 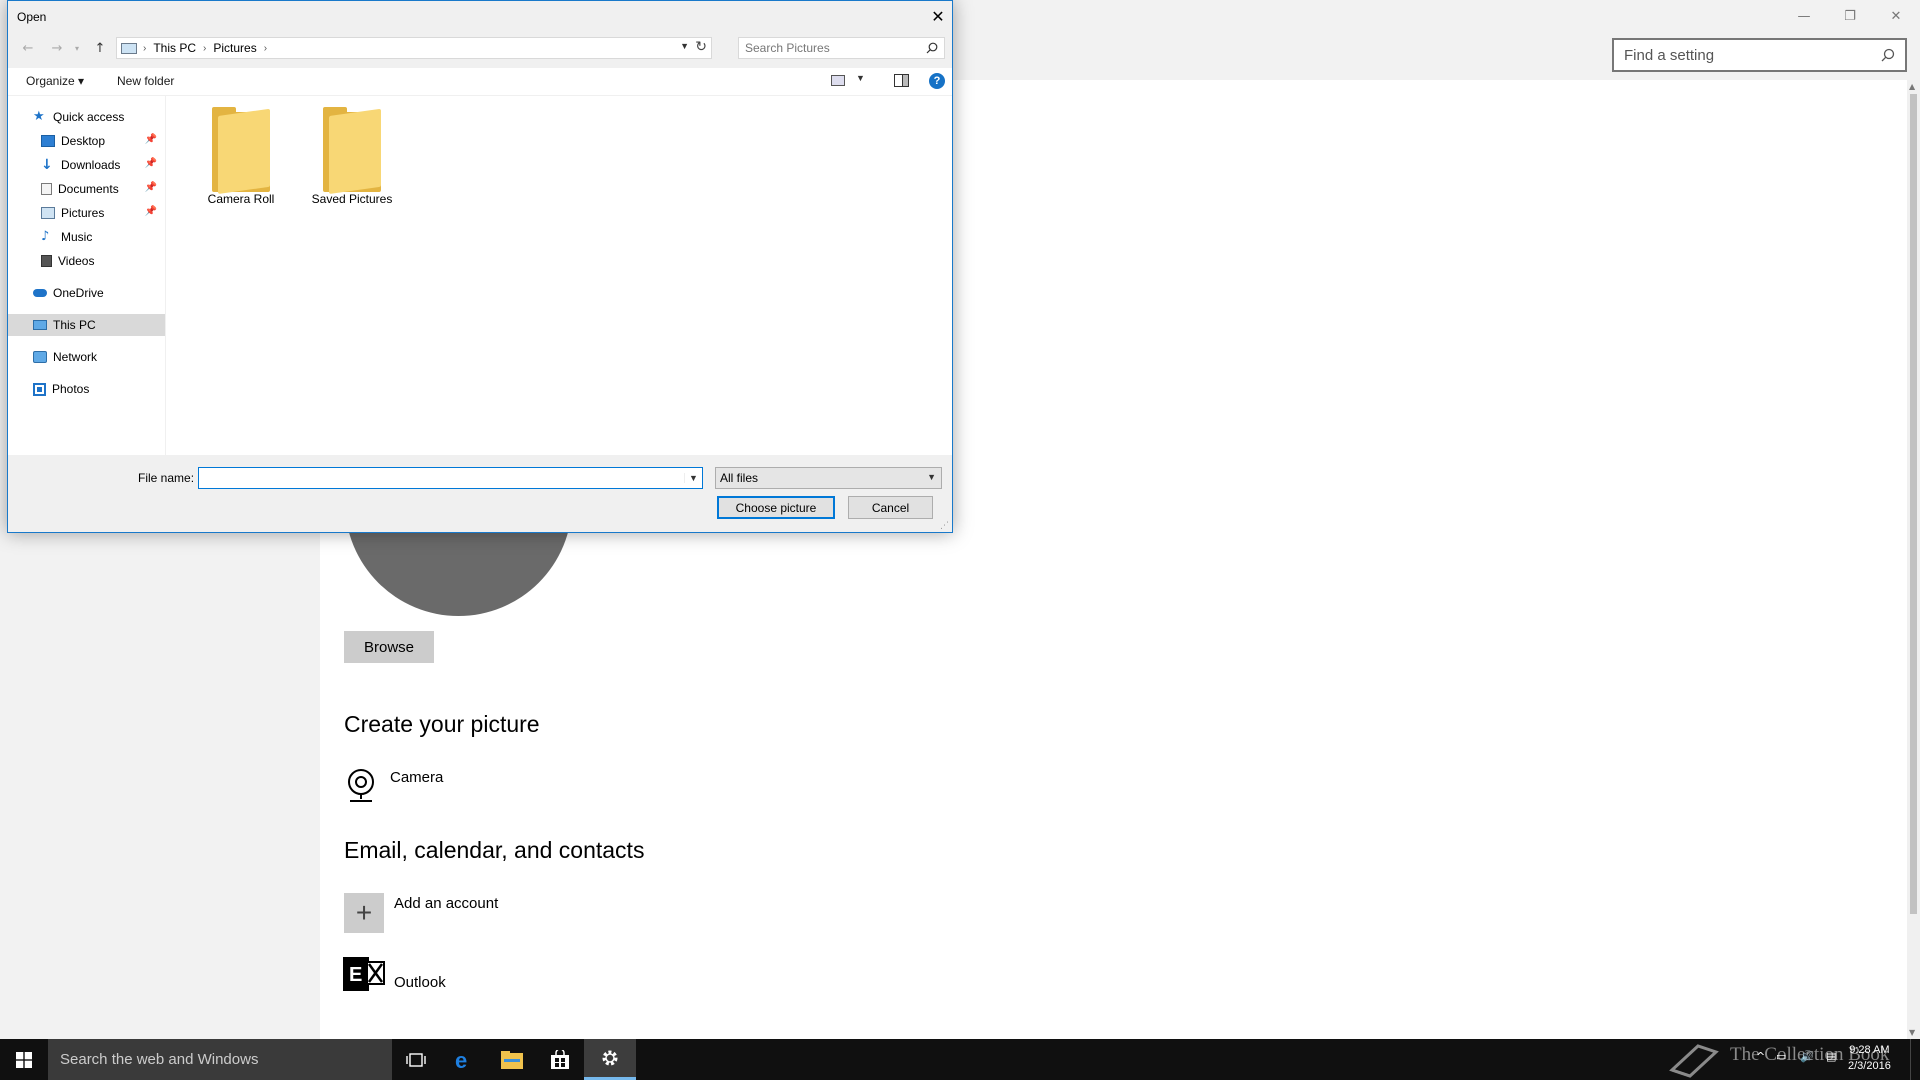 I want to click on settings-scrollbar: ▲ ▼, so click(x=1913, y=559).